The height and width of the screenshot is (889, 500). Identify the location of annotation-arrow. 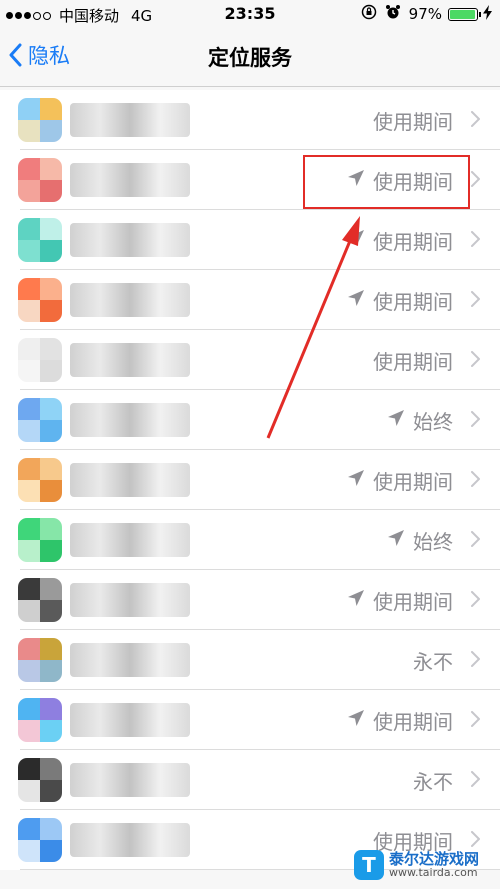
(313, 327).